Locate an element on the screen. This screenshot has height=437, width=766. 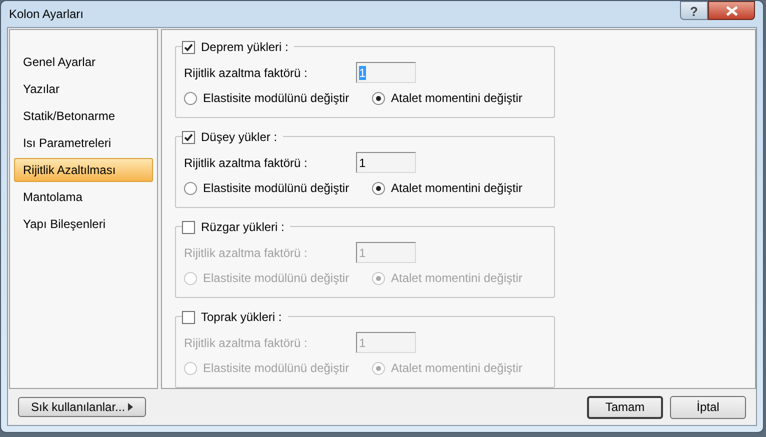
factor-input: 1 is located at coordinates (386, 162).